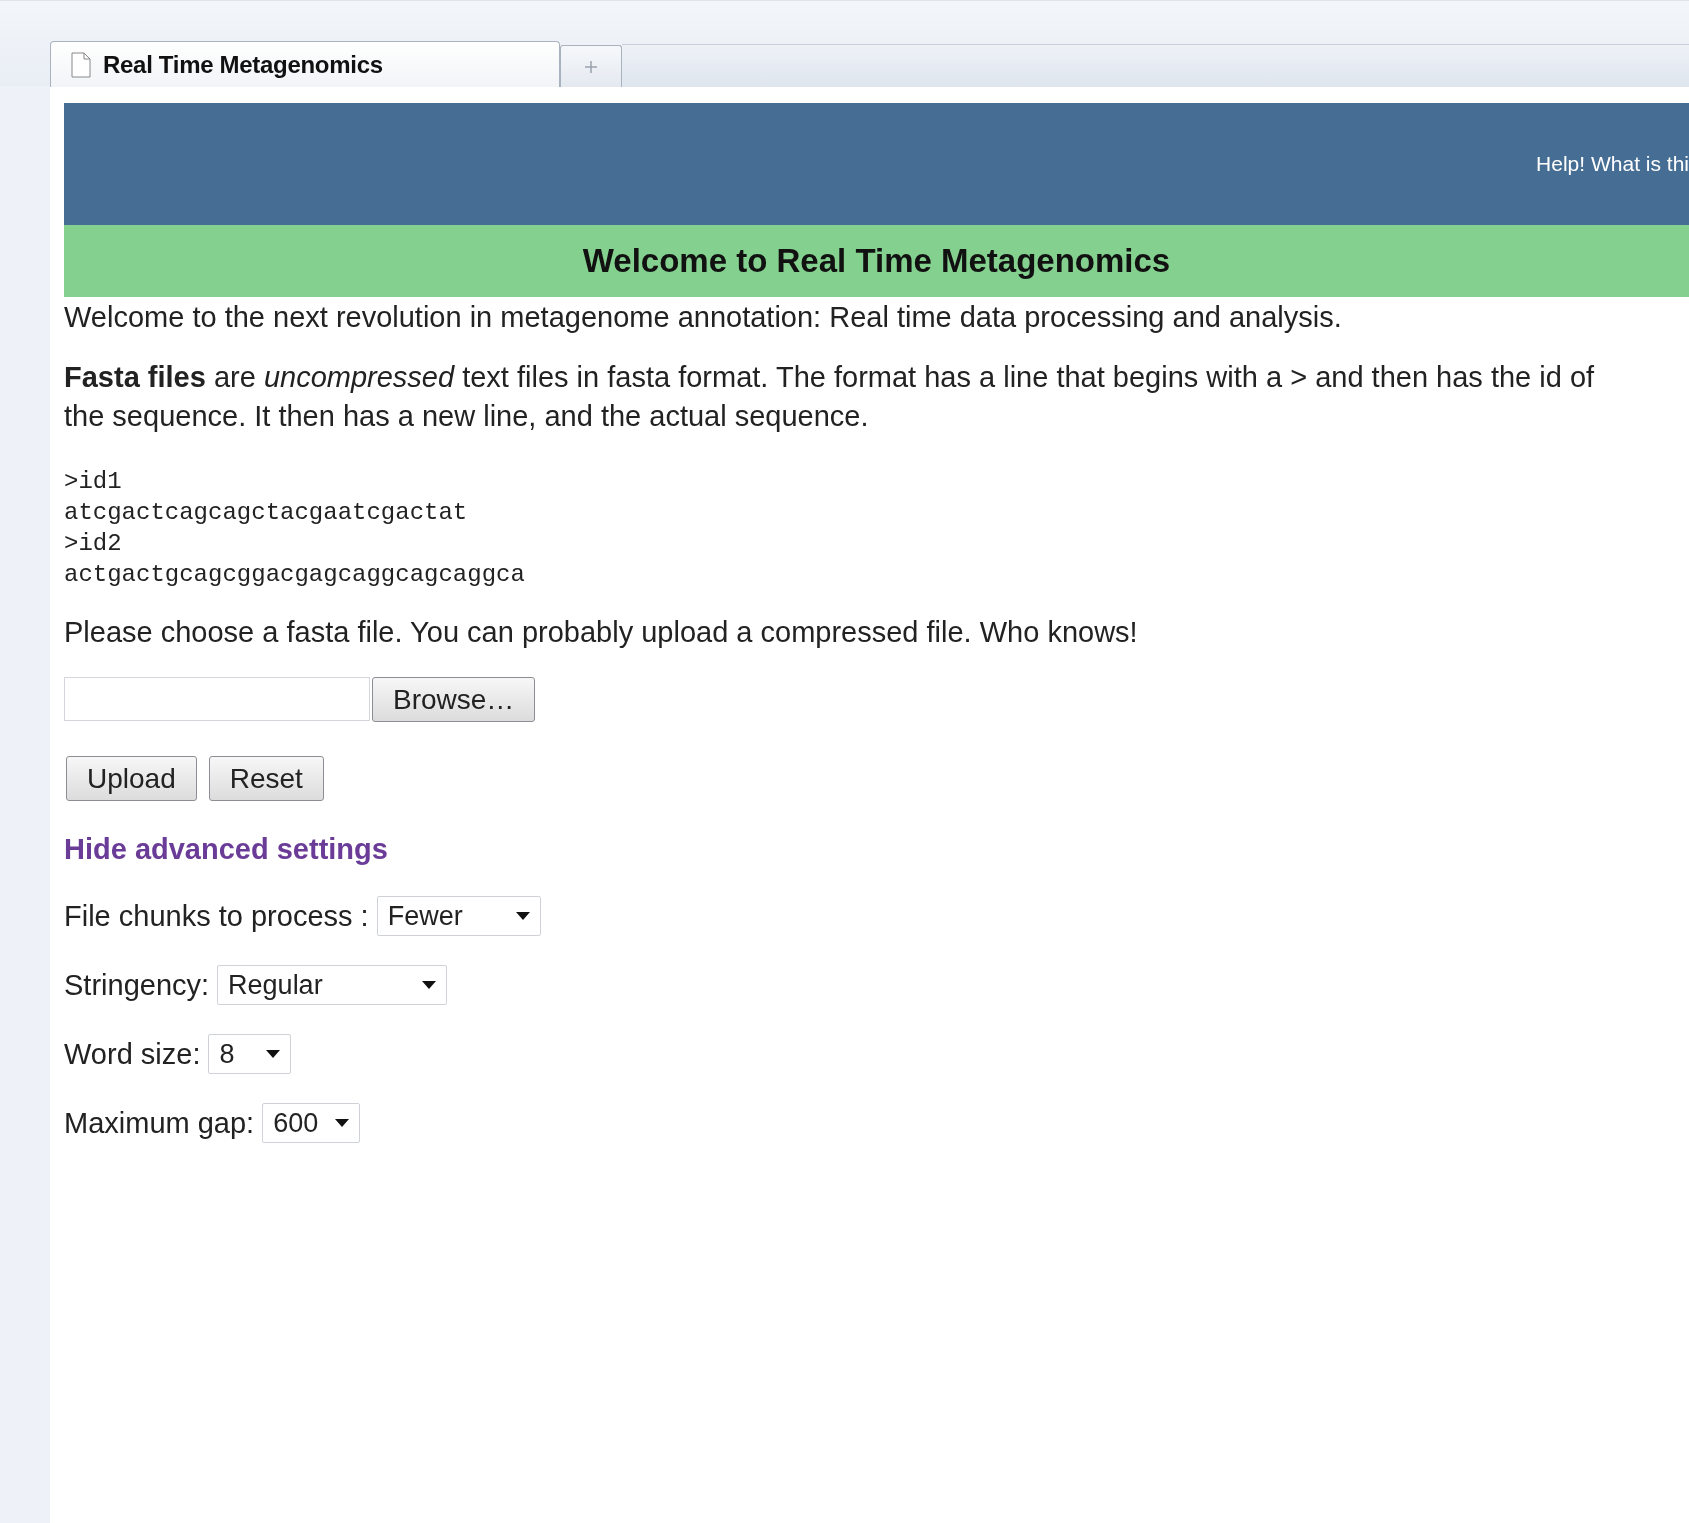 This screenshot has width=1689, height=1523. What do you see at coordinates (217, 699) in the screenshot?
I see `file-path-field` at bounding box center [217, 699].